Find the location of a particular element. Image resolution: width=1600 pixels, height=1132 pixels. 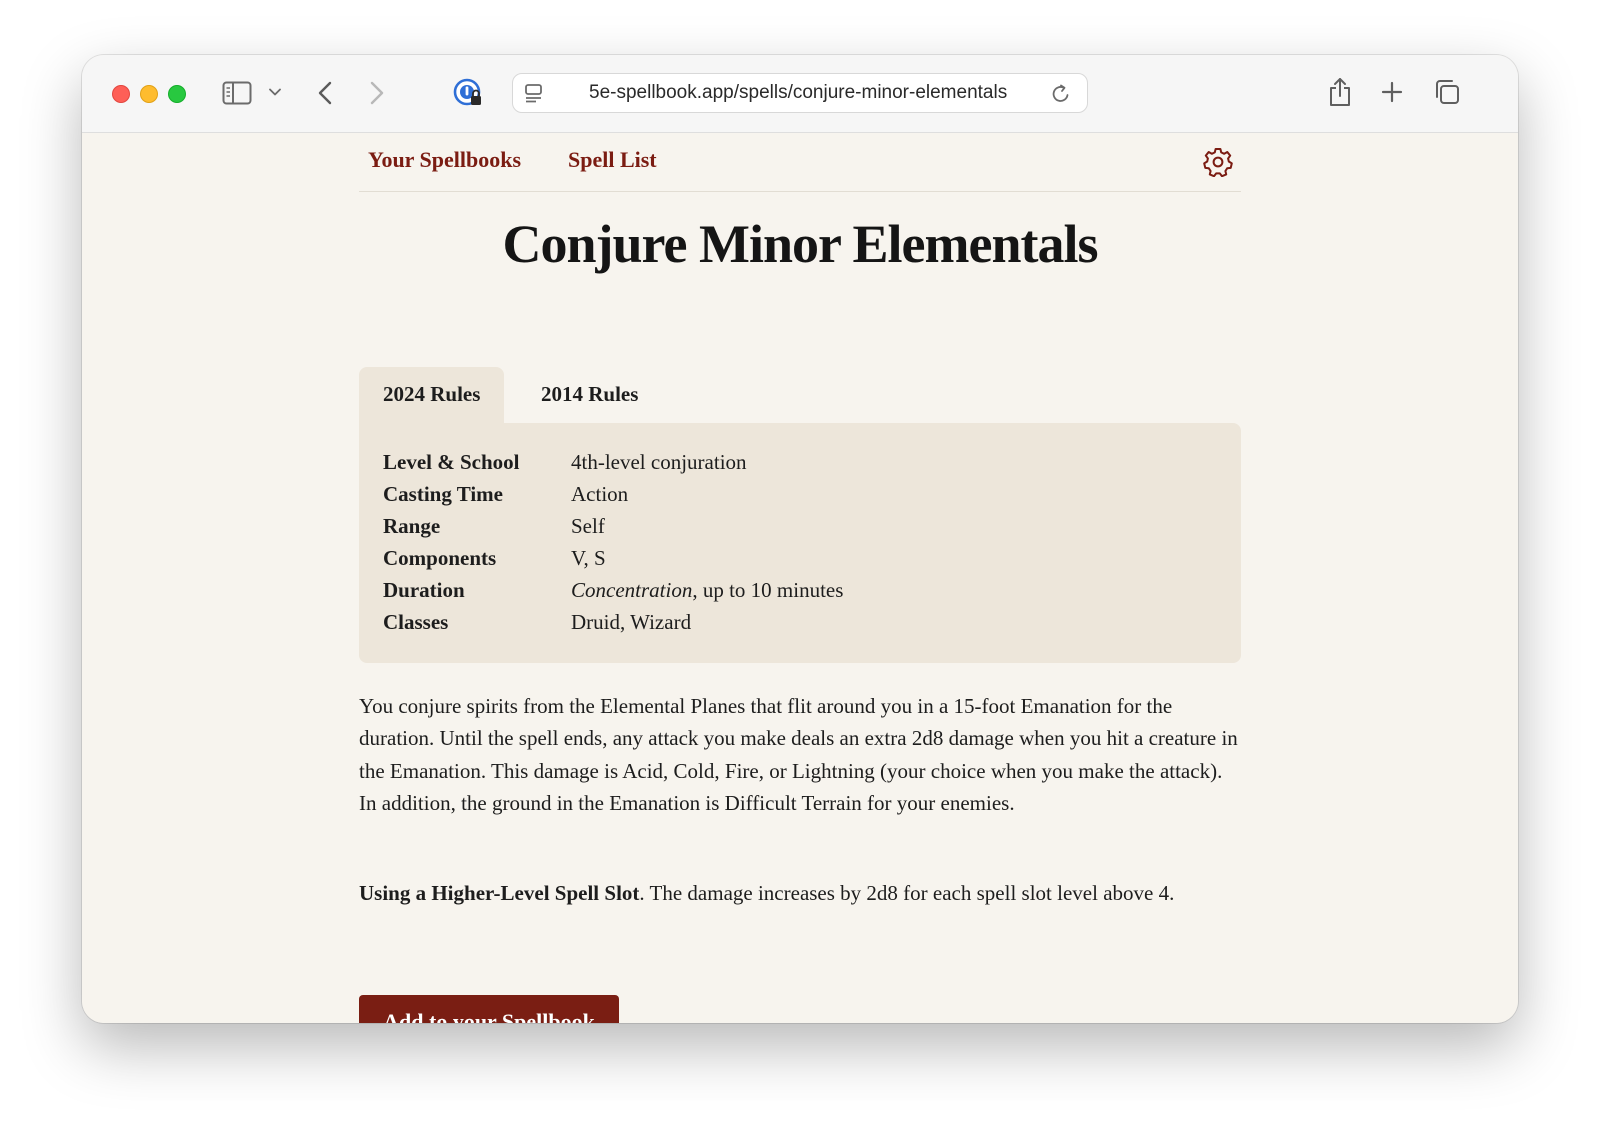

stat-value-rest: , up to 10 minutes is located at coordinates (768, 590).